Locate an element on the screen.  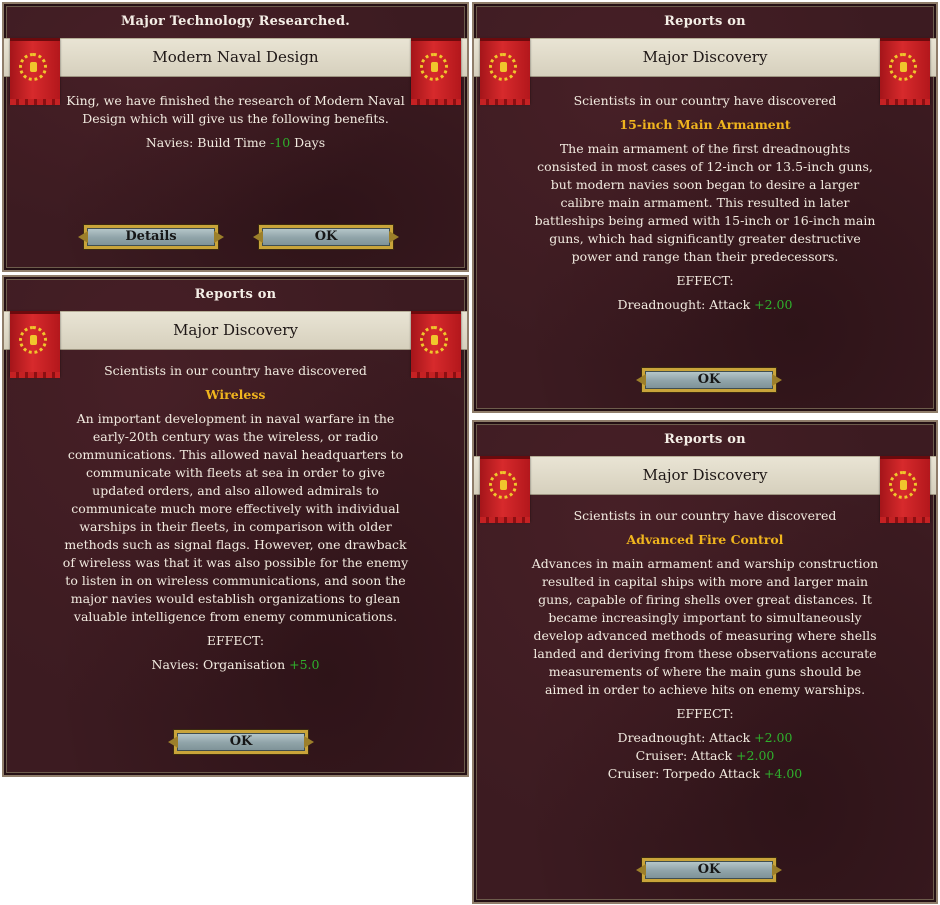
panel-title: Modern Naval Design is located at coordinates (235, 57).